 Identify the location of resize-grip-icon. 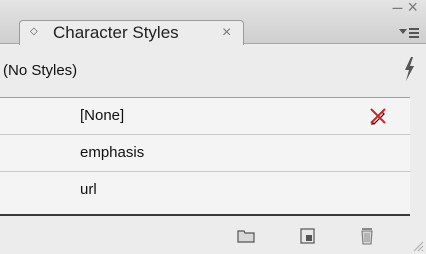
(418, 246).